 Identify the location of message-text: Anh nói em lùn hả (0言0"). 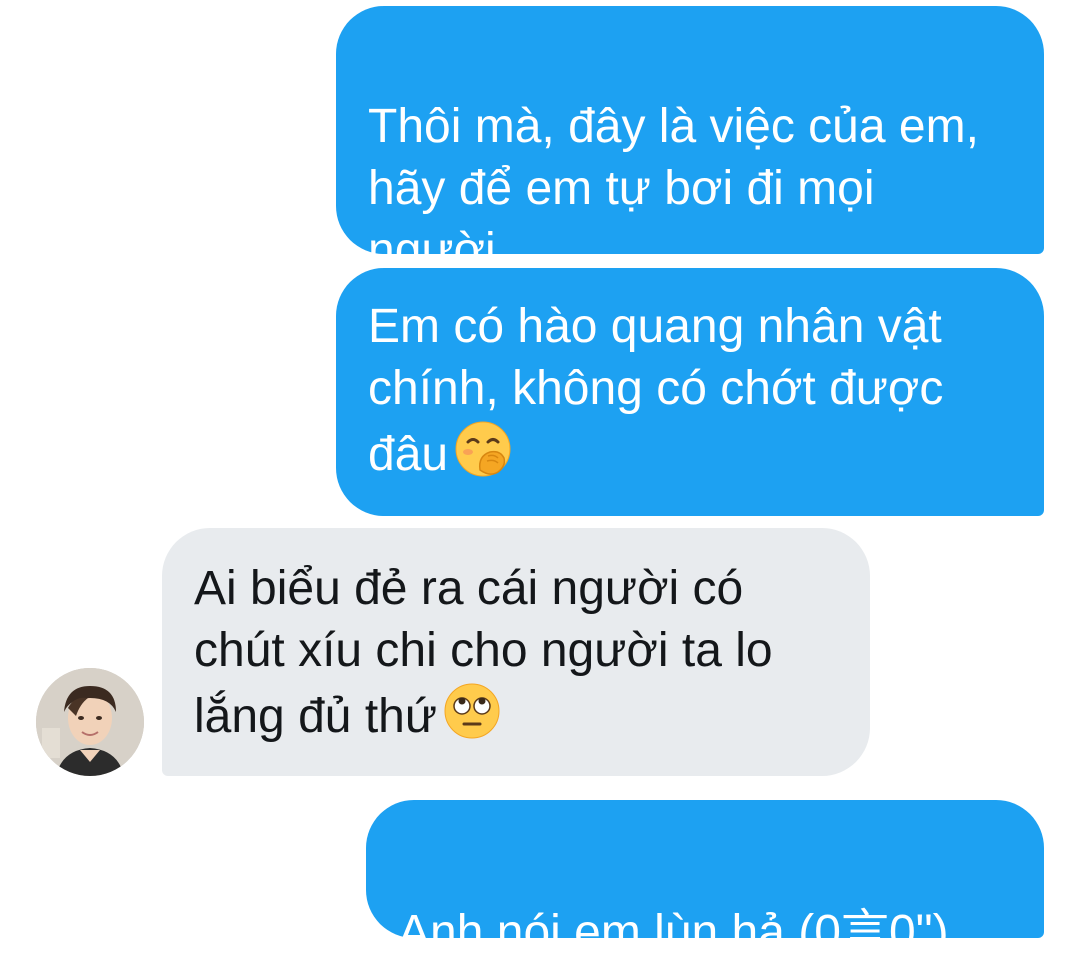
(673, 932).